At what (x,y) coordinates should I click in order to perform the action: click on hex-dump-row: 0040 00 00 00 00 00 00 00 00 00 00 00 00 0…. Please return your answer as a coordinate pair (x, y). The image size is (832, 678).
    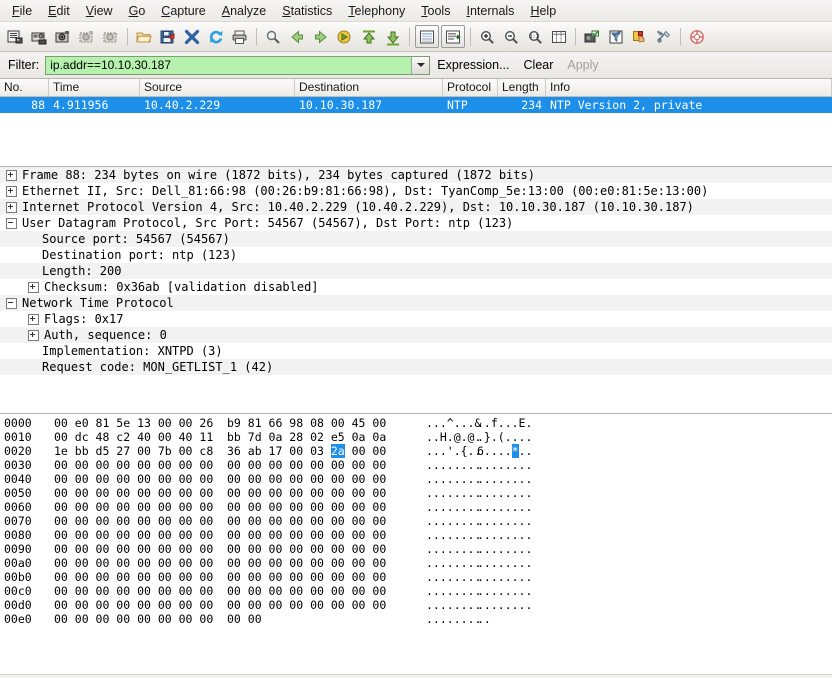
    Looking at the image, I should click on (416, 479).